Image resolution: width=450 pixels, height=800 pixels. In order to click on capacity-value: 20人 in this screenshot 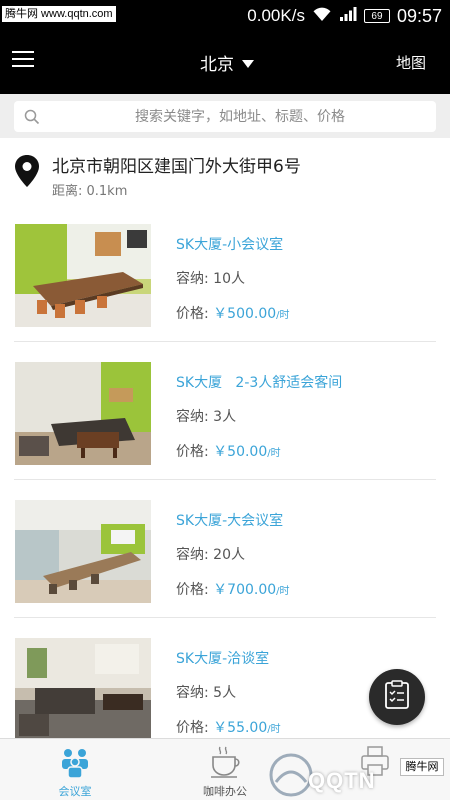, I will do `click(229, 555)`.